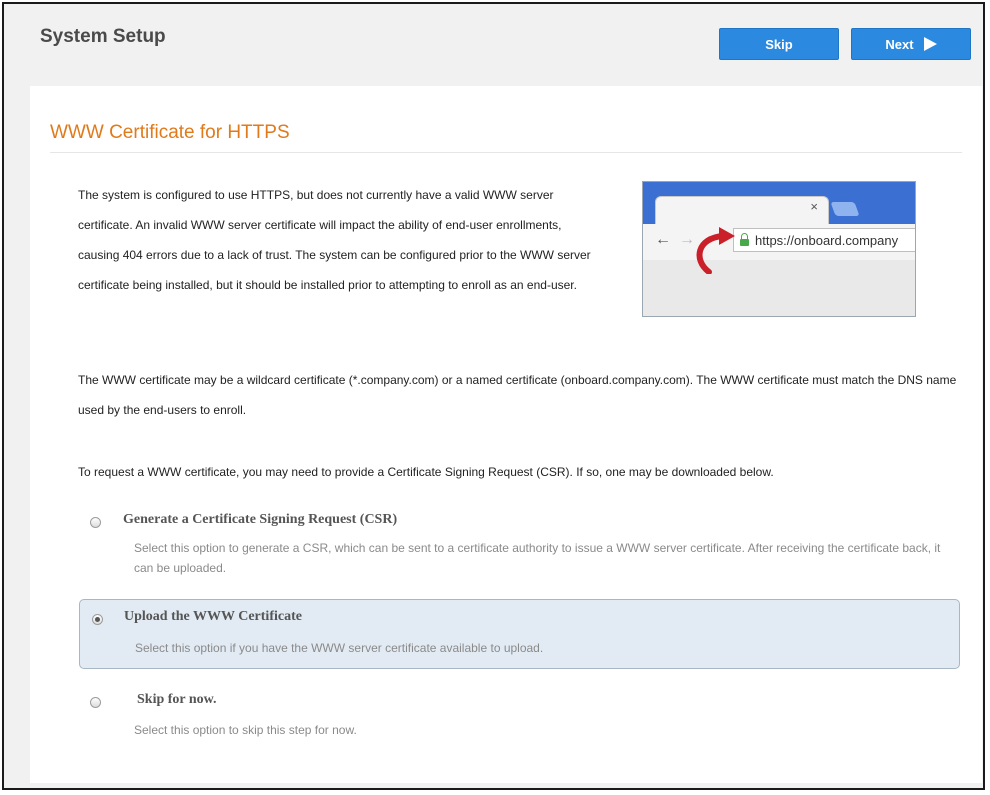 The image size is (990, 795). I want to click on play-arrow-icon, so click(930, 44).